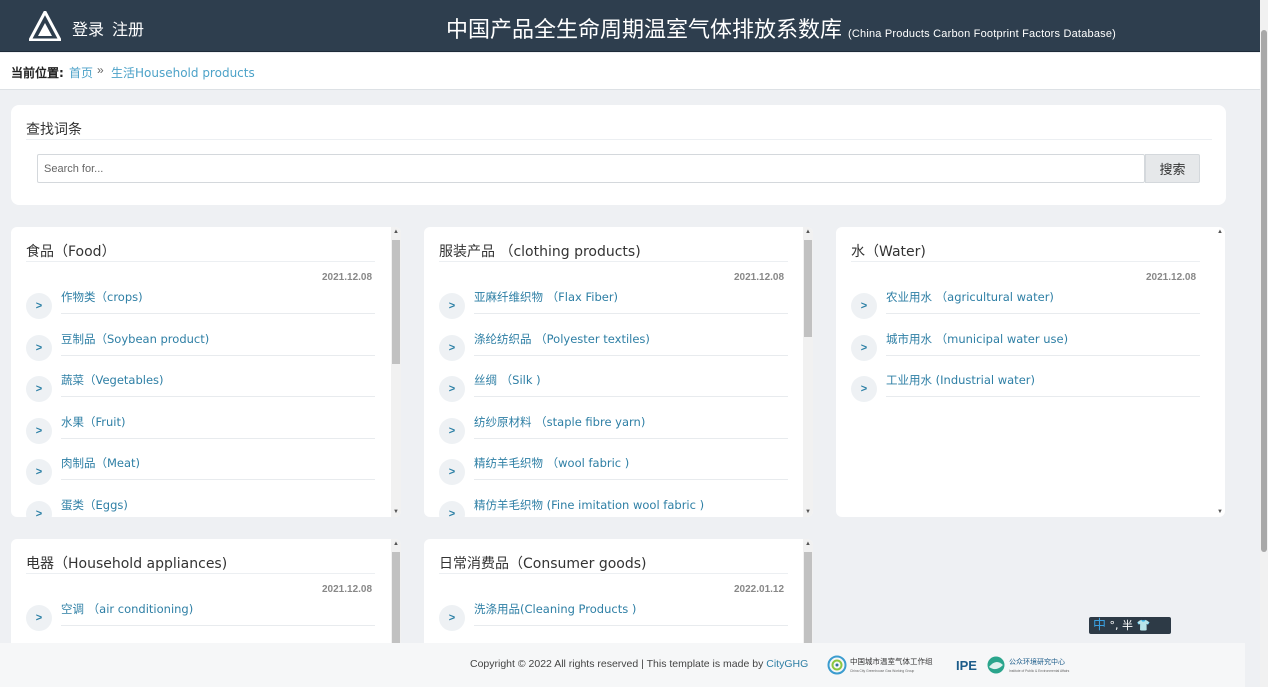 This screenshot has height=687, width=1268. Describe the element at coordinates (543, 564) in the screenshot. I see `card-title: 日常消费品（Consumer goods)` at that location.